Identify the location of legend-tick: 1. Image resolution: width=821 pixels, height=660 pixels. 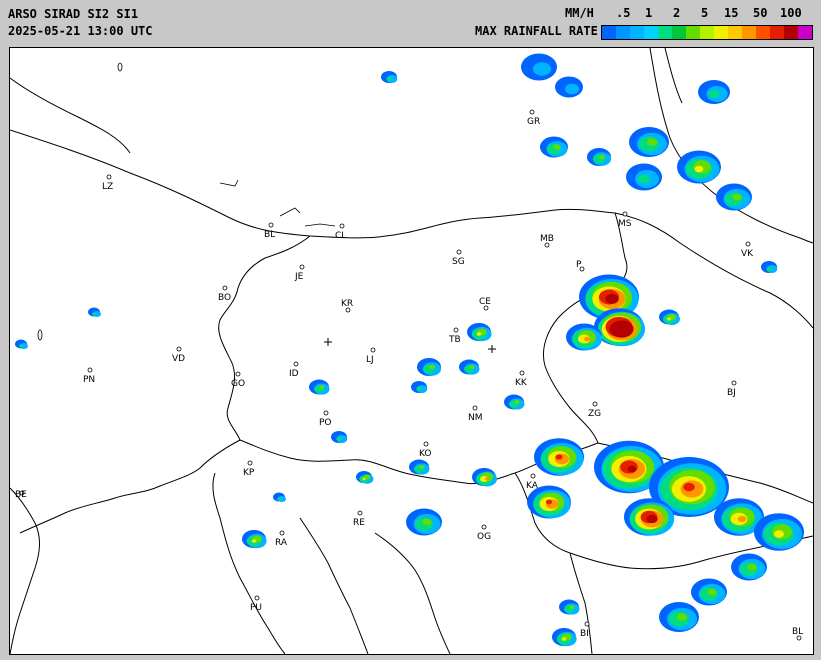
(649, 13).